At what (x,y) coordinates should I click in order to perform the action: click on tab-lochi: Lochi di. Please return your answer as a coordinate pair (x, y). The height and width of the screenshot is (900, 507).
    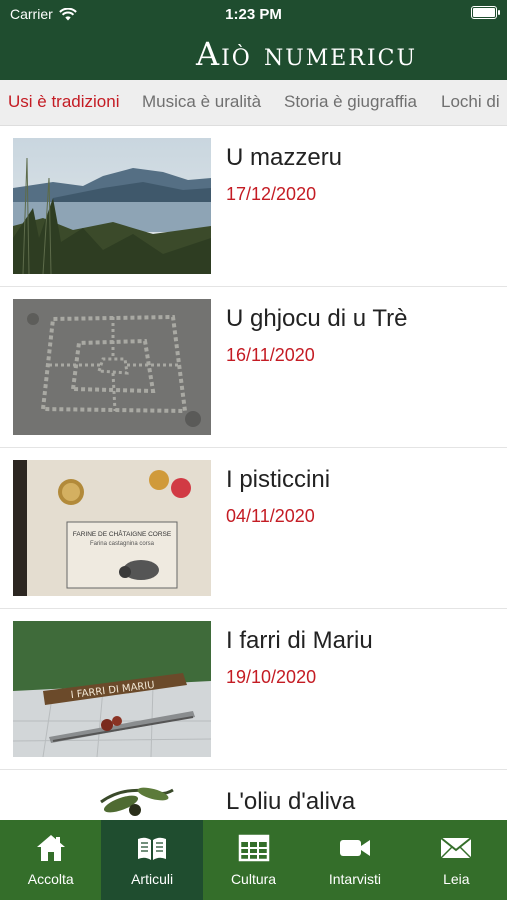
    Looking at the image, I should click on (470, 102).